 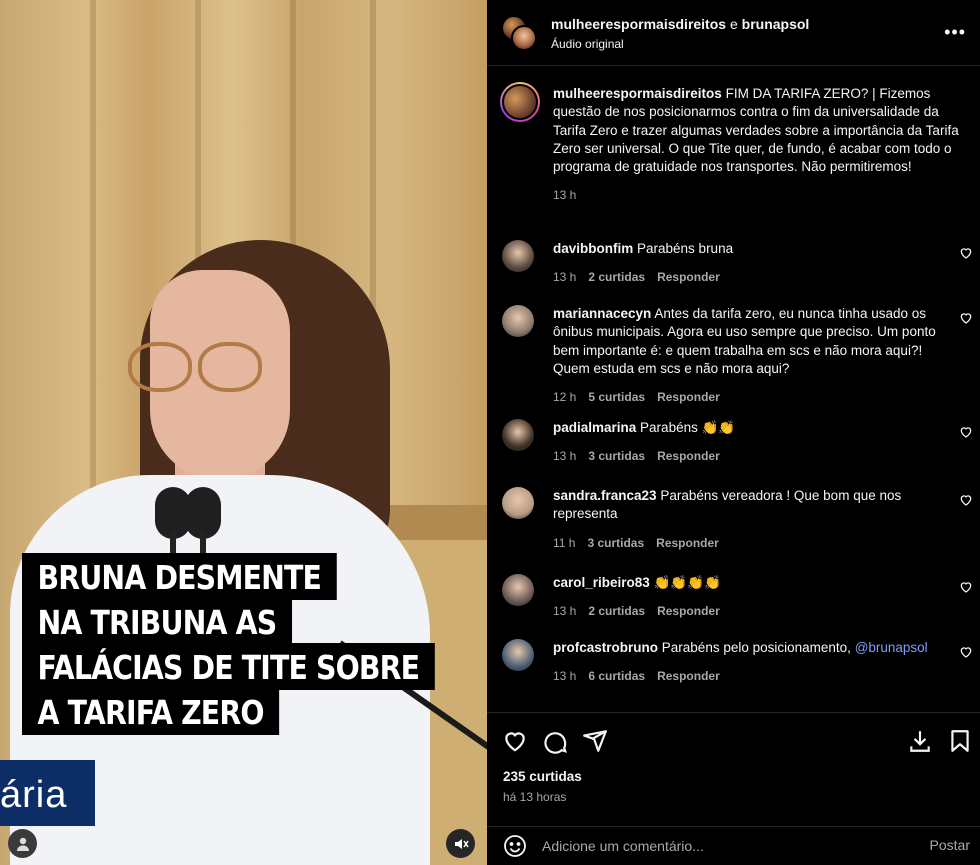 I want to click on heart-icon, so click(x=515, y=741).